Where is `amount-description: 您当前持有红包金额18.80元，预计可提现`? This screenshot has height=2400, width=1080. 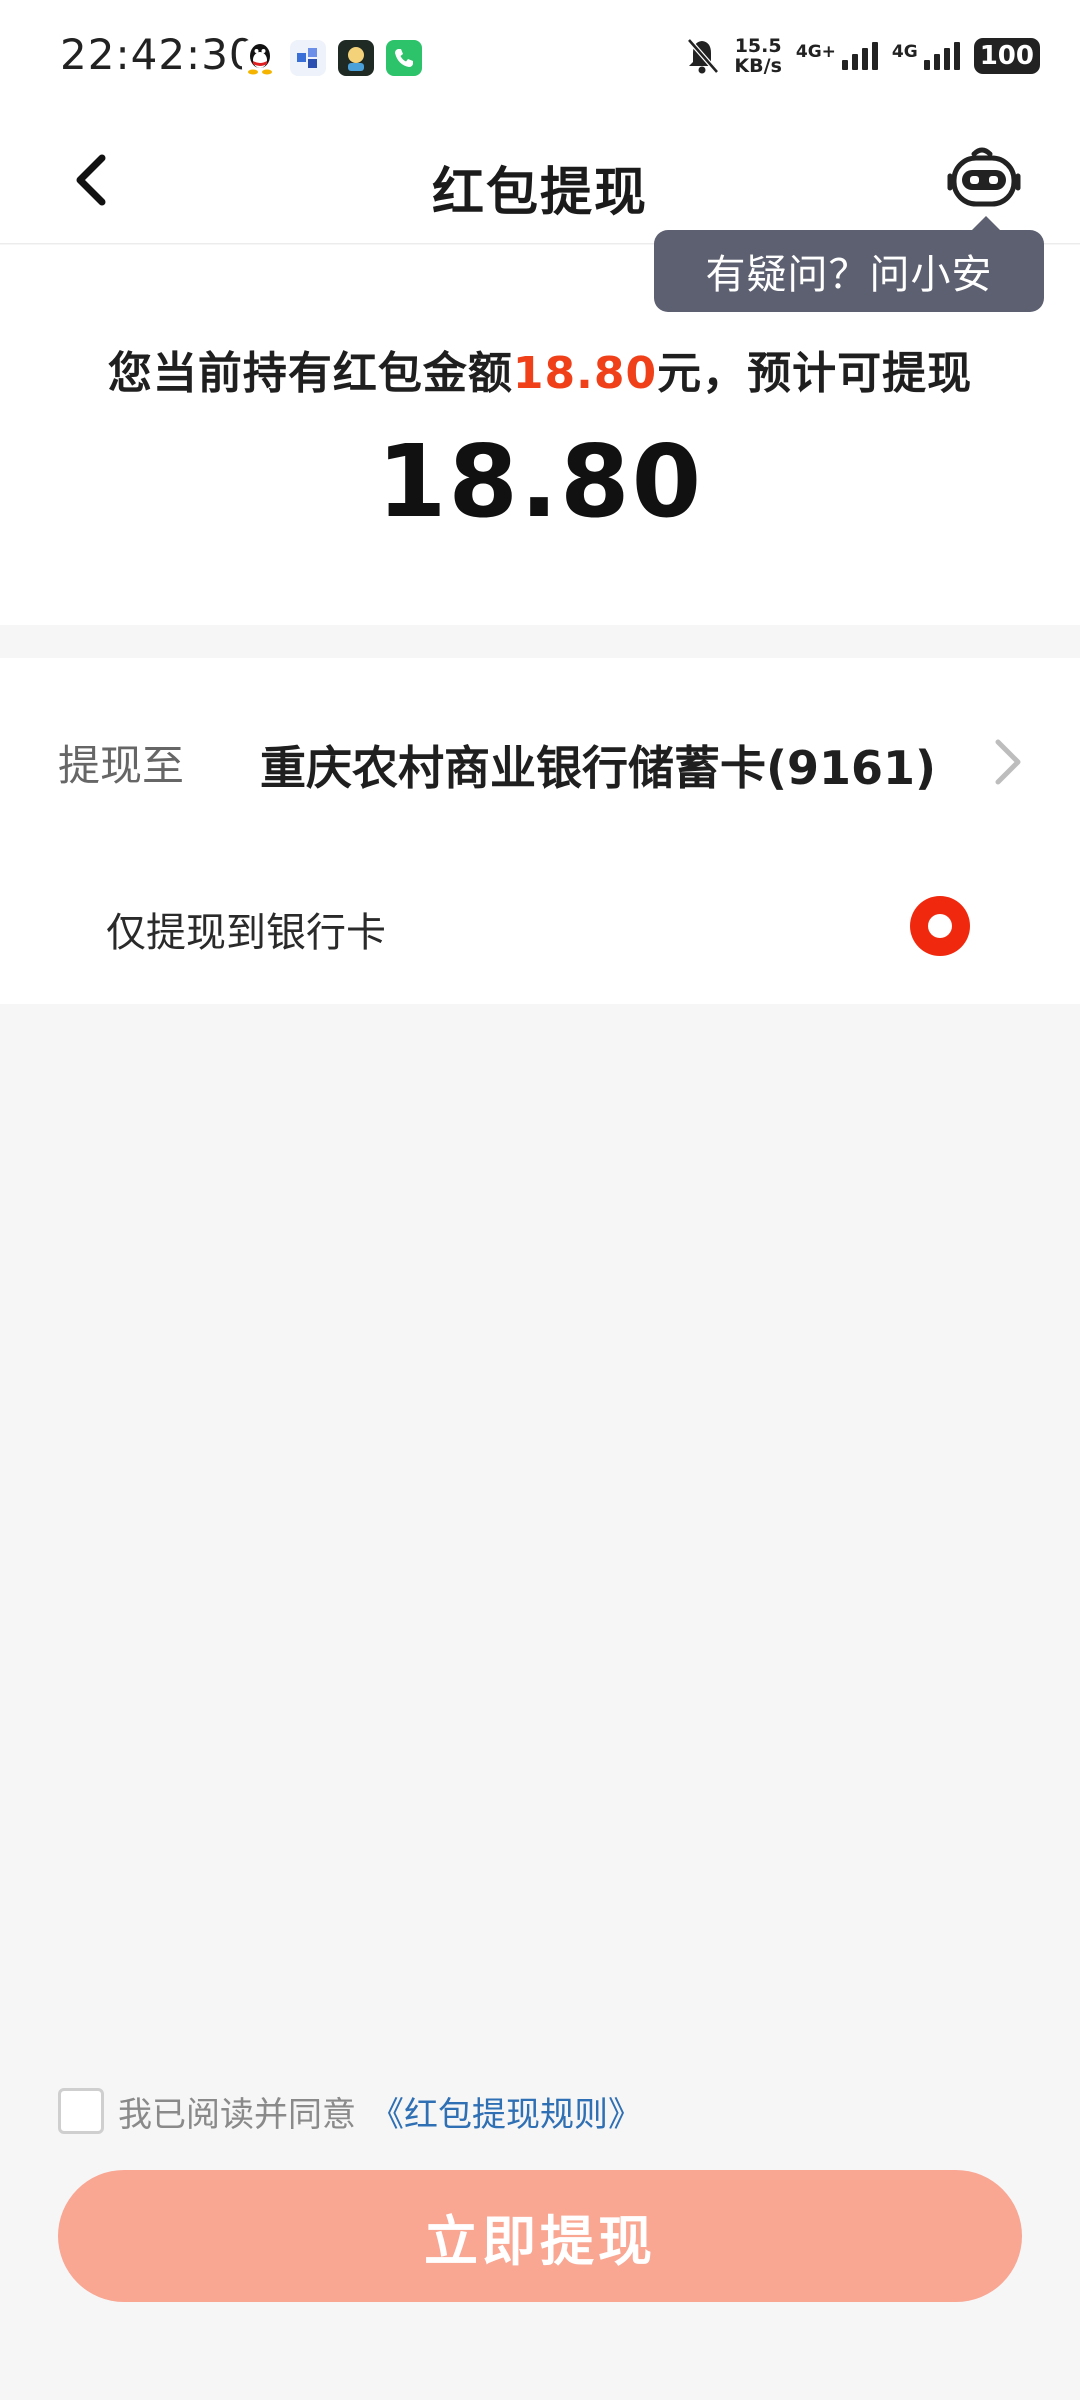
amount-description: 您当前持有红包金额18.80元，预计可提现 is located at coordinates (540, 369).